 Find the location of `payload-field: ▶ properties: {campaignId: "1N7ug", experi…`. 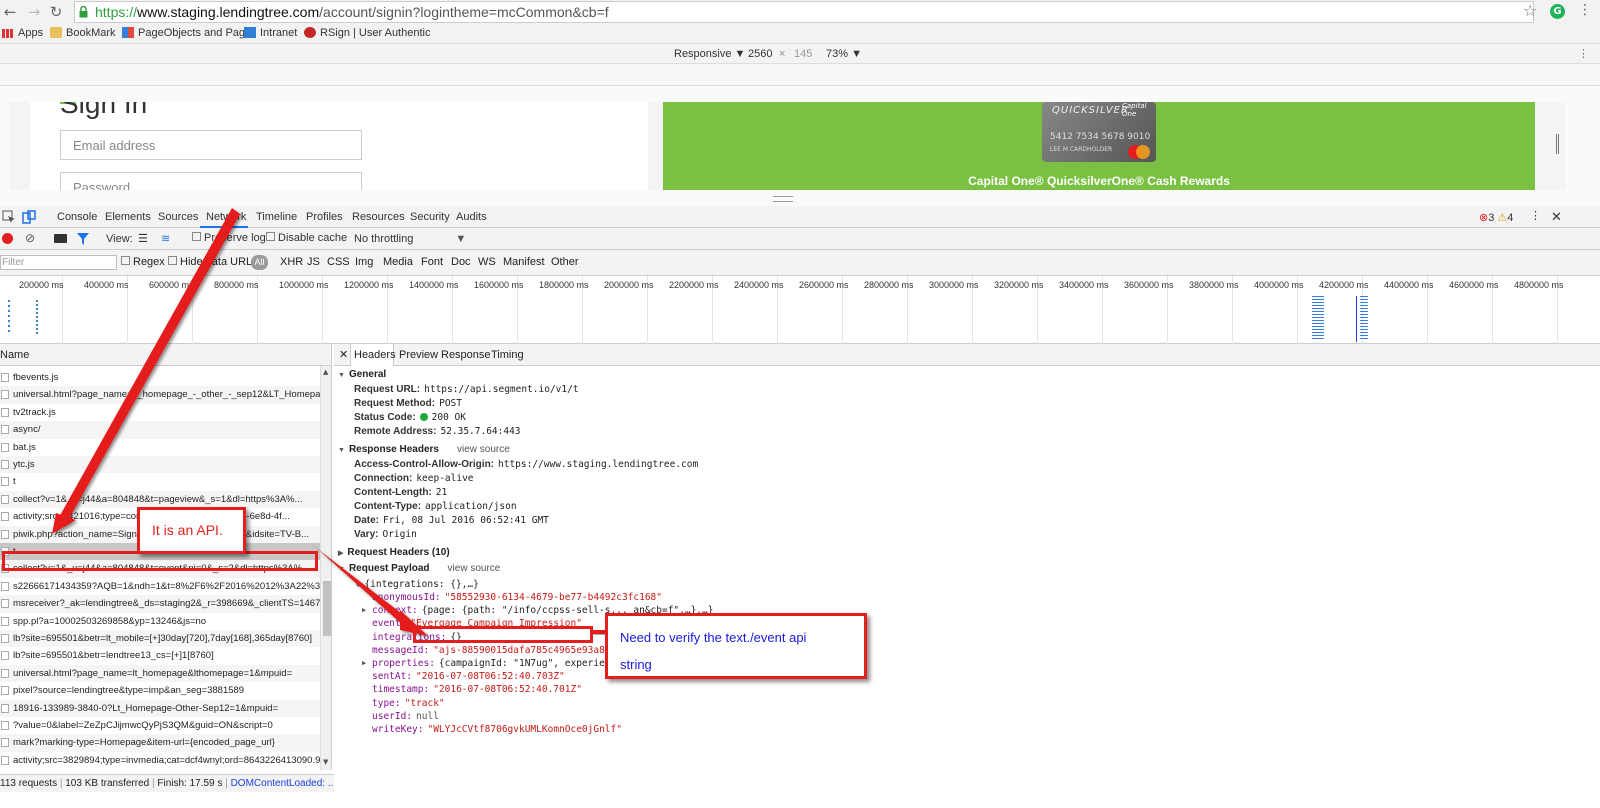

payload-field: ▶ properties: {campaignId: "1N7ug", experi… is located at coordinates (500, 663).